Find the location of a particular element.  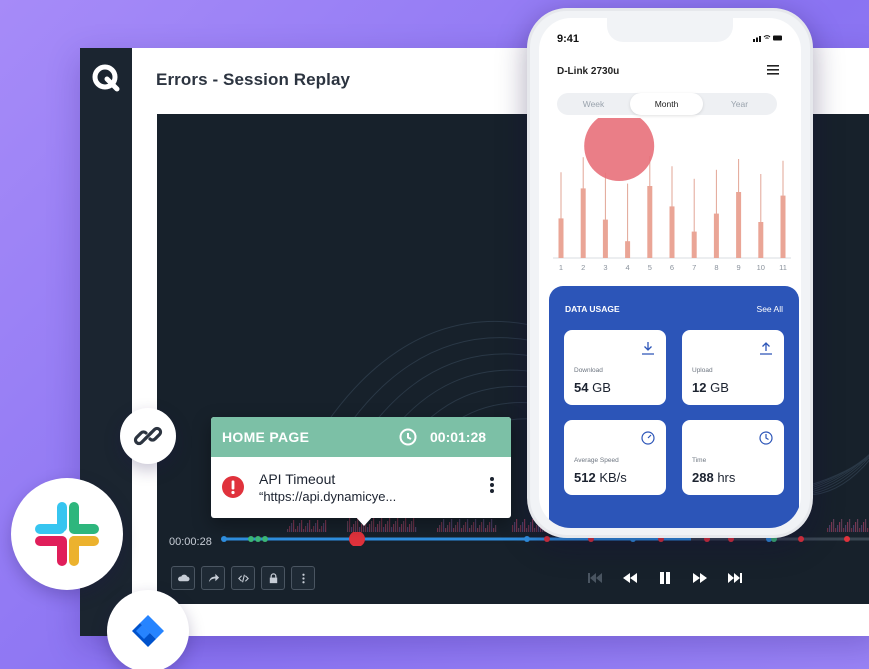

tick-label-5: 5 is located at coordinates (650, 267).